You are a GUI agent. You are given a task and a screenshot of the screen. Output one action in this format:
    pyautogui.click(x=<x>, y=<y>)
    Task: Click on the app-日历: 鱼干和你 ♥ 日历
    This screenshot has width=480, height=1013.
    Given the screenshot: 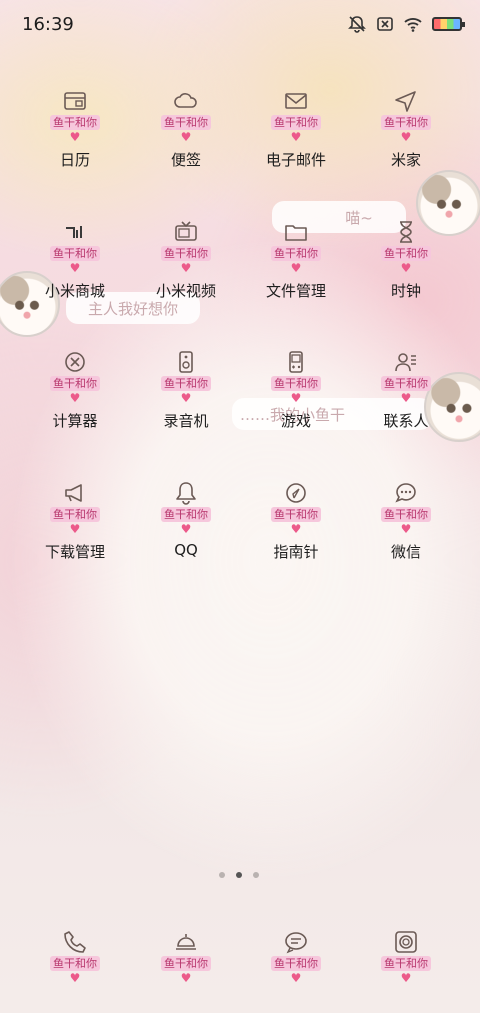 What is the action you would take?
    pyautogui.click(x=75, y=147)
    